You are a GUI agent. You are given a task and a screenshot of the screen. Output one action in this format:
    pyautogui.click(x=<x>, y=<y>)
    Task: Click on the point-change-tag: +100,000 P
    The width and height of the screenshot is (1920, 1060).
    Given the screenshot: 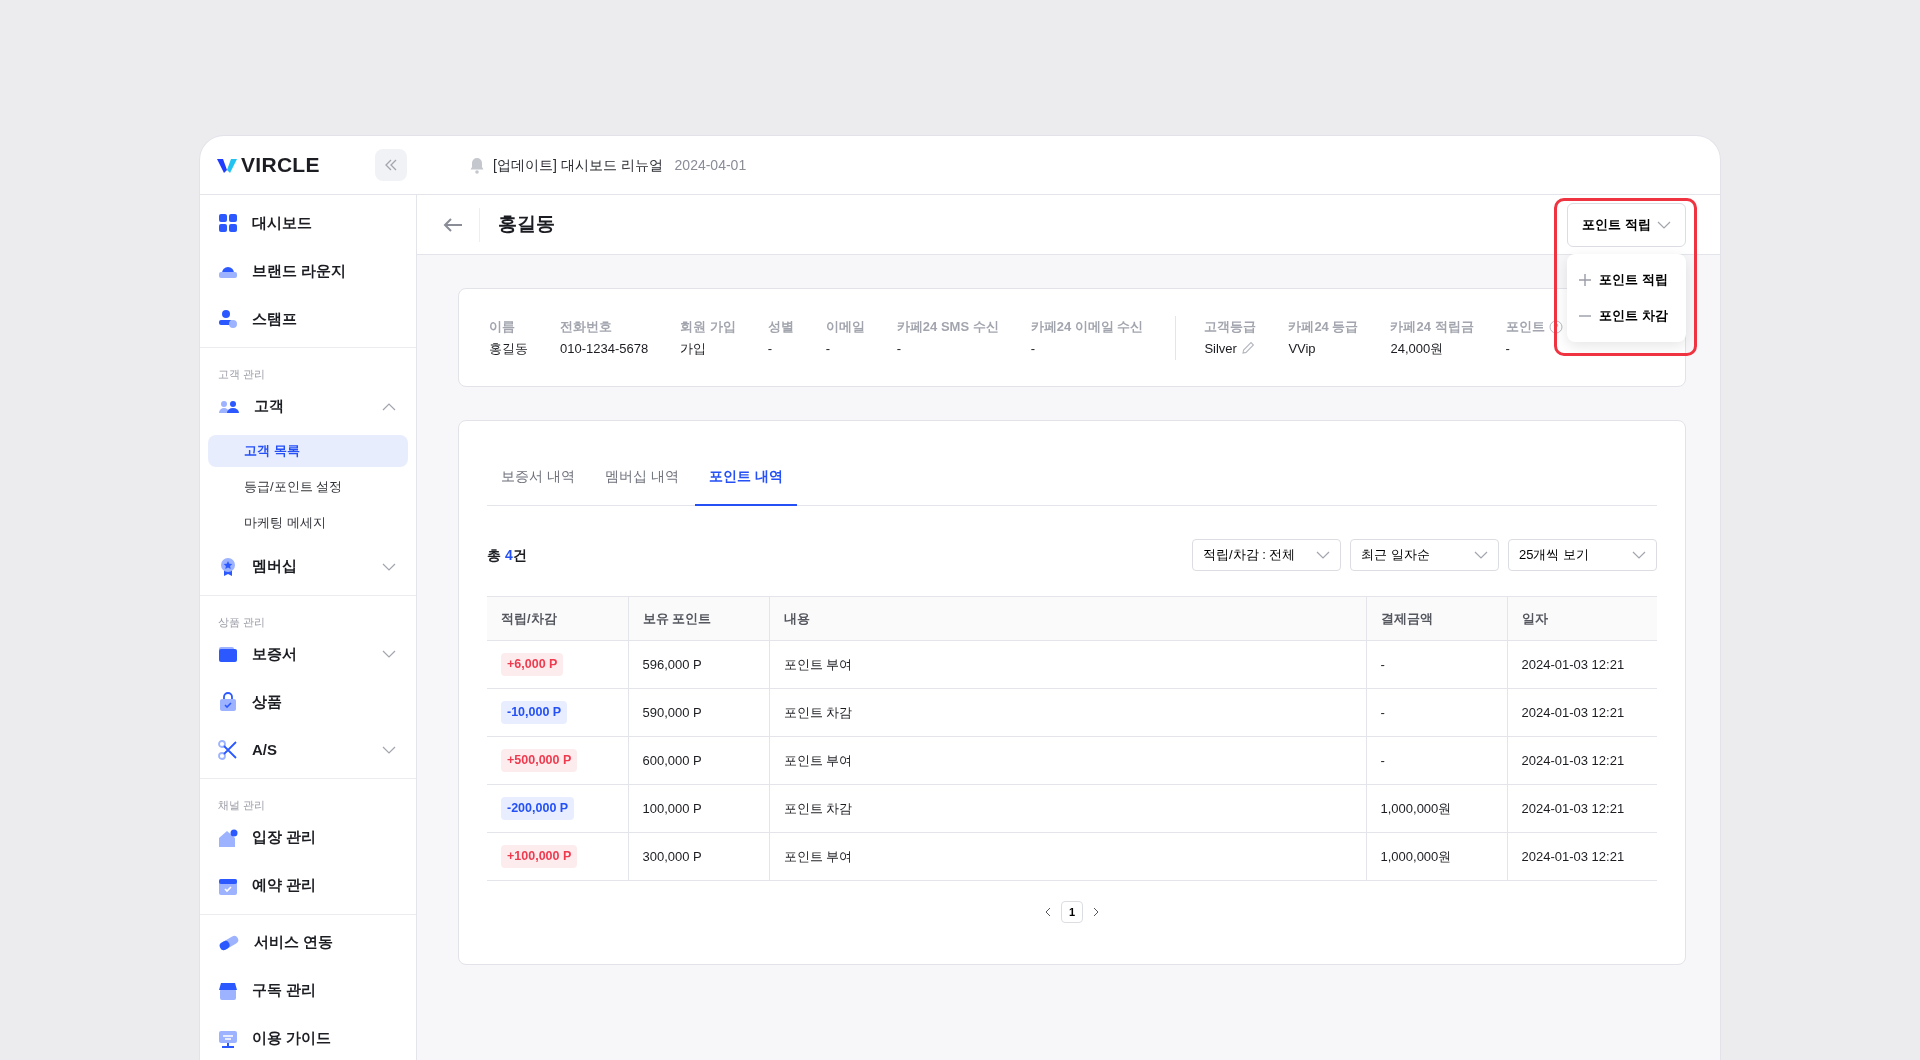 What is the action you would take?
    pyautogui.click(x=539, y=856)
    